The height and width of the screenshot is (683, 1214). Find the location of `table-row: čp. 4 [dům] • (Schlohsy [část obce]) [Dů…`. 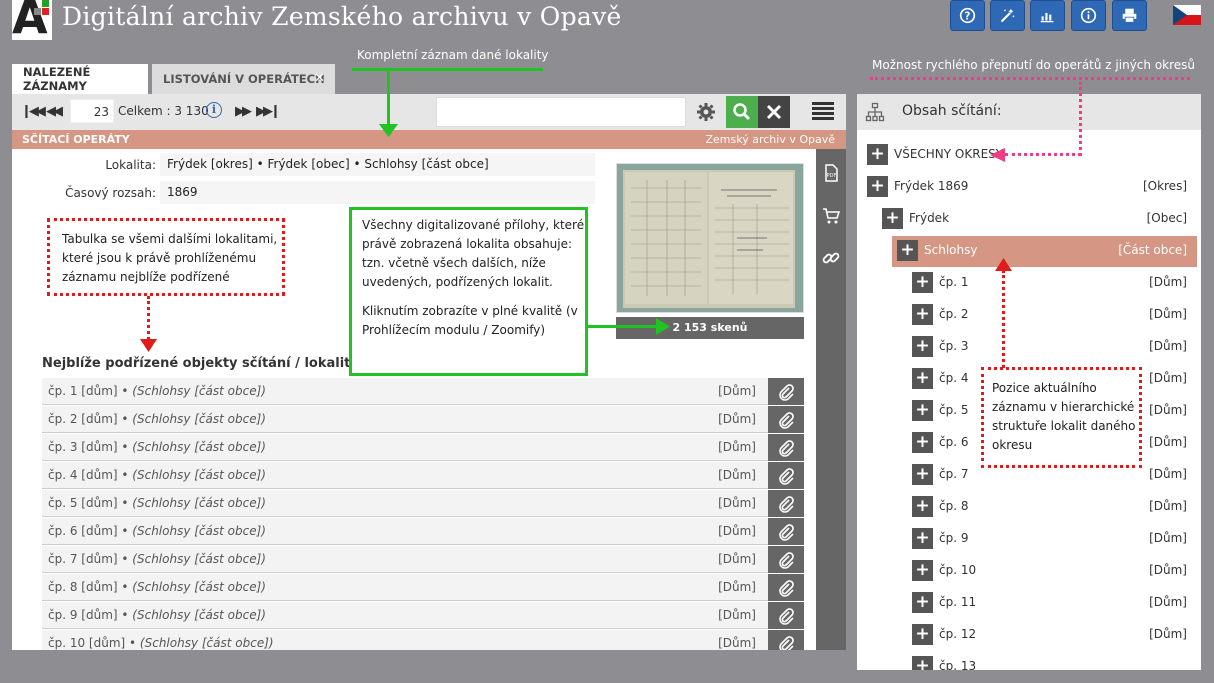

table-row: čp. 4 [dům] • (Schlohsy [část obce]) [Dů… is located at coordinates (423, 475).